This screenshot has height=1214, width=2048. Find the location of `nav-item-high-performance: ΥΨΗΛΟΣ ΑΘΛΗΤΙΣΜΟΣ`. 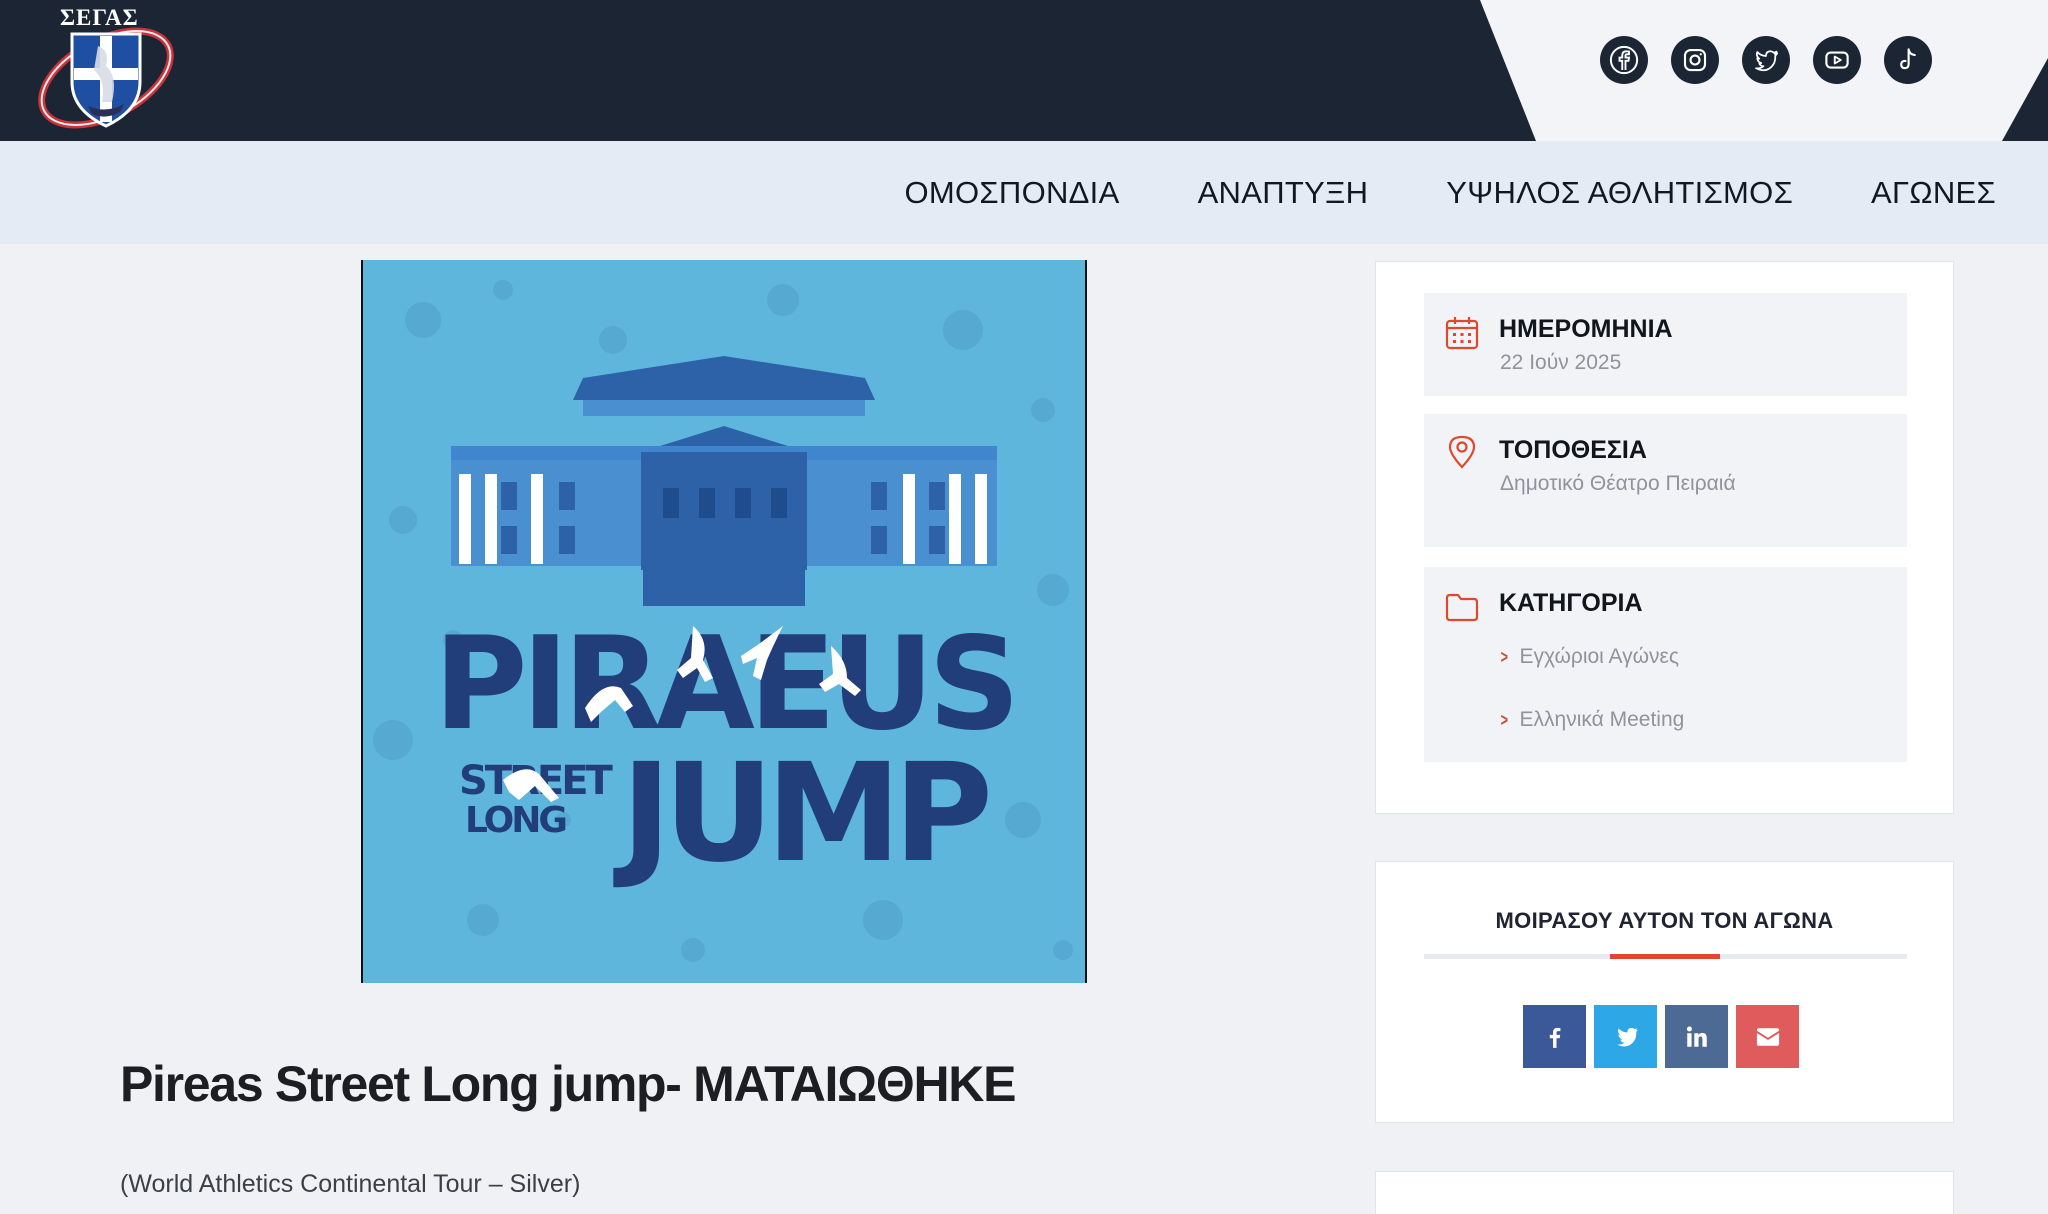

nav-item-high-performance: ΥΨΗΛΟΣ ΑΘΛΗΤΙΣΜΟΣ is located at coordinates (1619, 193).